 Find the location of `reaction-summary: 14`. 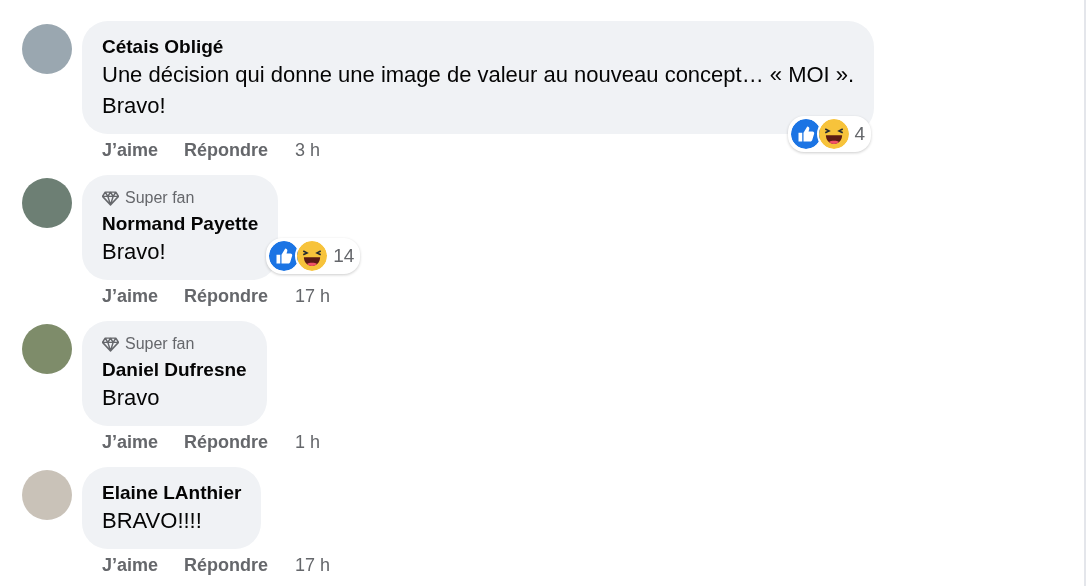

reaction-summary: 14 is located at coordinates (313, 256).